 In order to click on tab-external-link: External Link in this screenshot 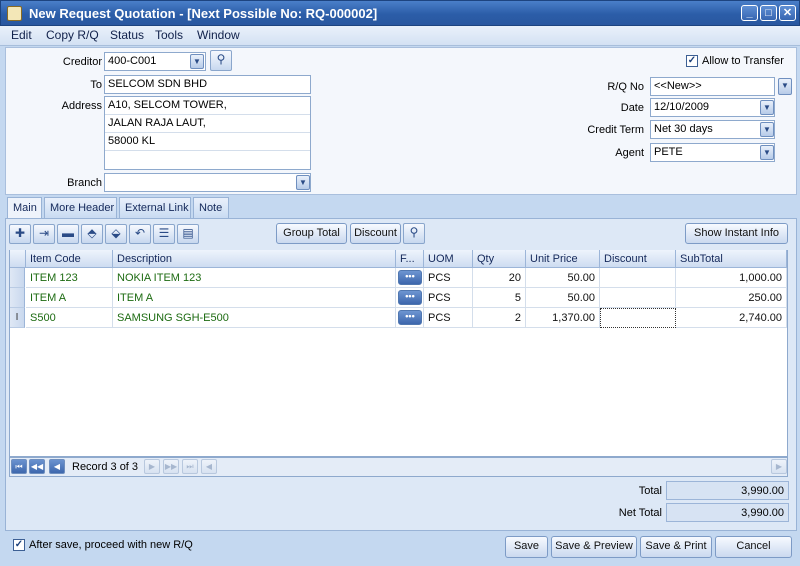, I will do `click(155, 207)`.